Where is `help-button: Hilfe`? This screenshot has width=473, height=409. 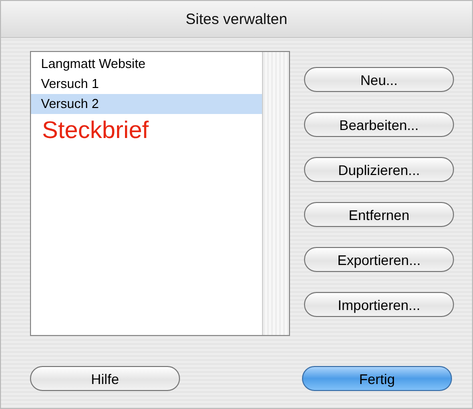
help-button: Hilfe is located at coordinates (105, 378).